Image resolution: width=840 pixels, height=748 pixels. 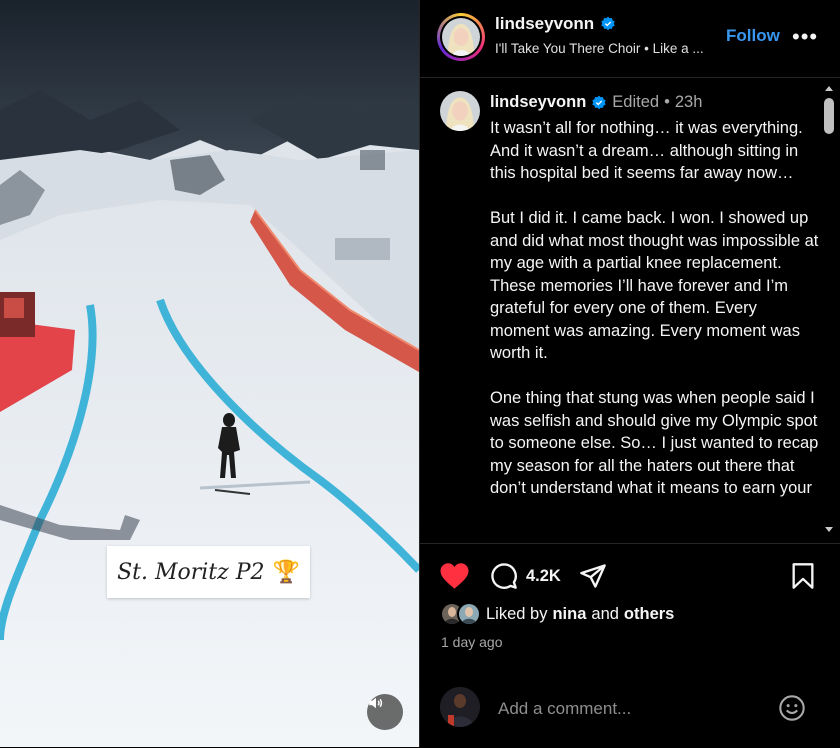 I want to click on follow-button: Follow, so click(x=753, y=36).